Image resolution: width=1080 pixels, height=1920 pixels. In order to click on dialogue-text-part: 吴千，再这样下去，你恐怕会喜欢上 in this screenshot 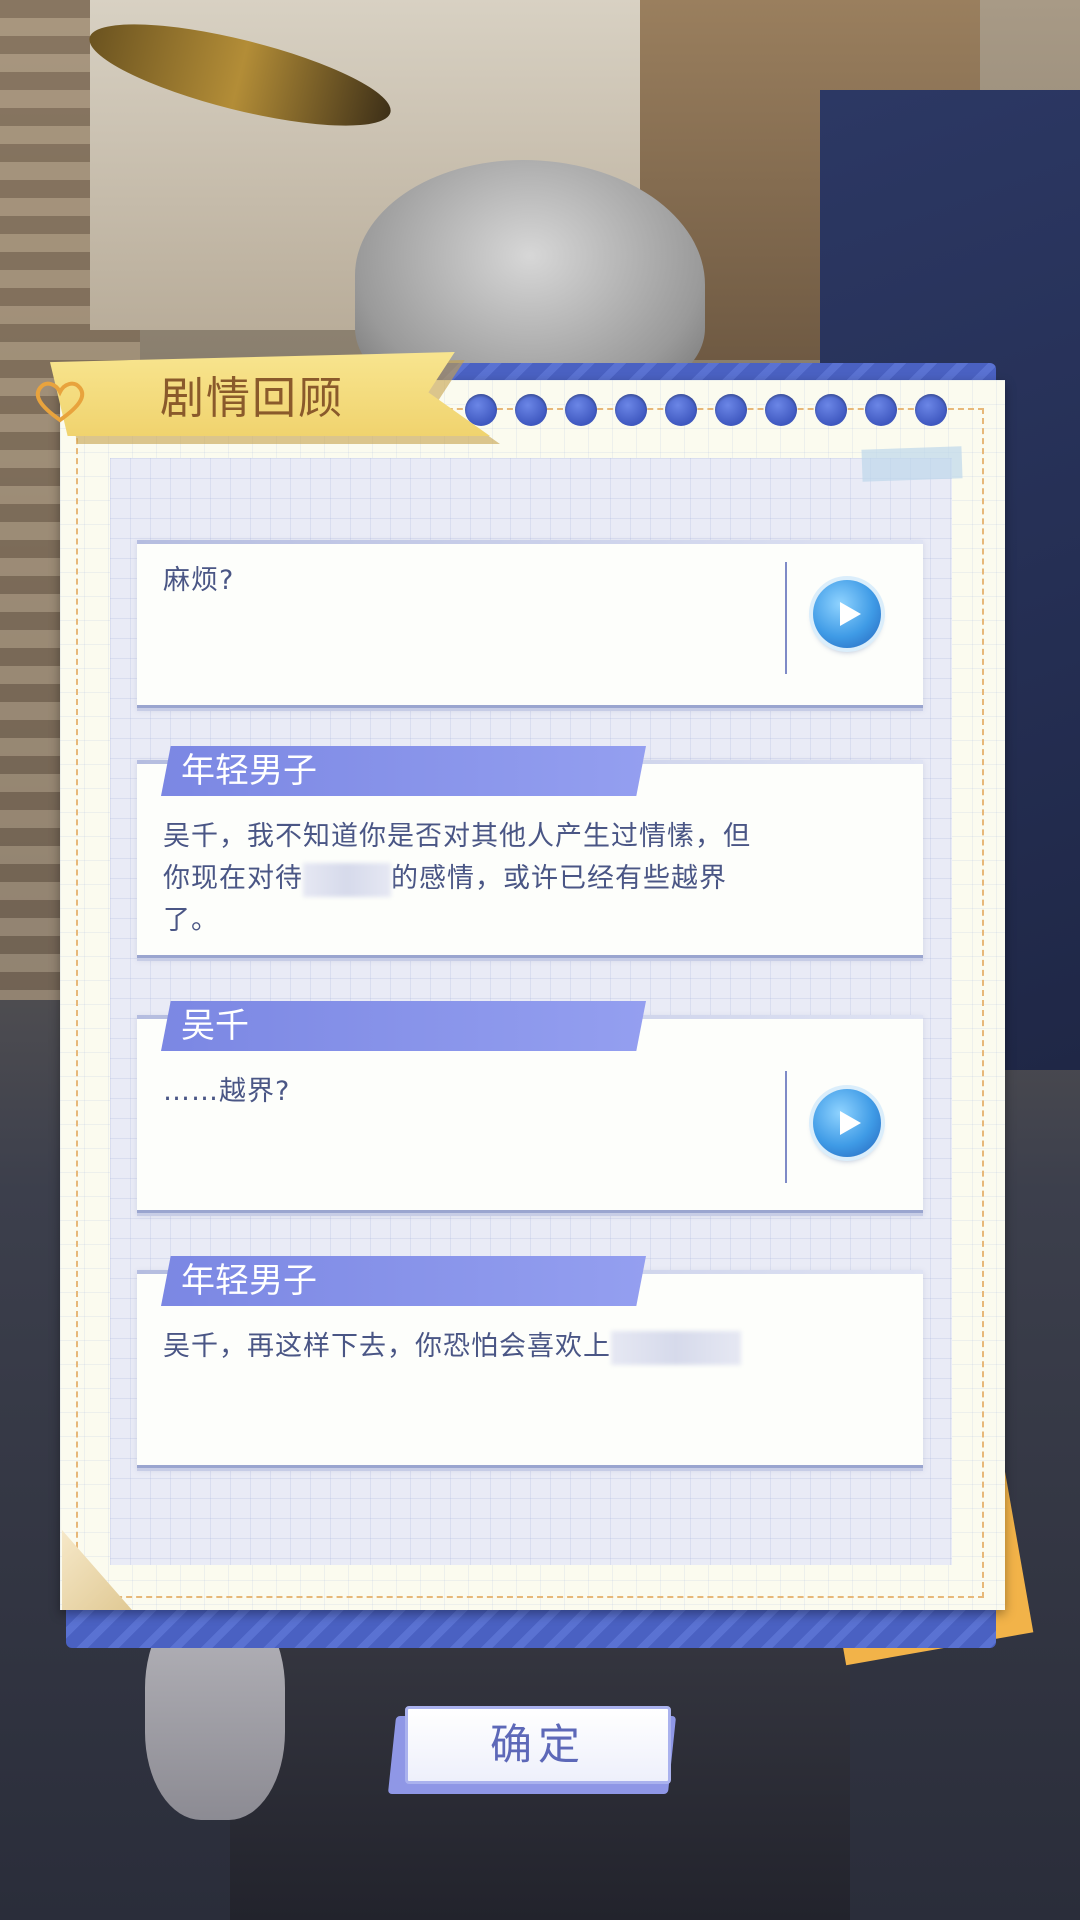, I will do `click(387, 1346)`.